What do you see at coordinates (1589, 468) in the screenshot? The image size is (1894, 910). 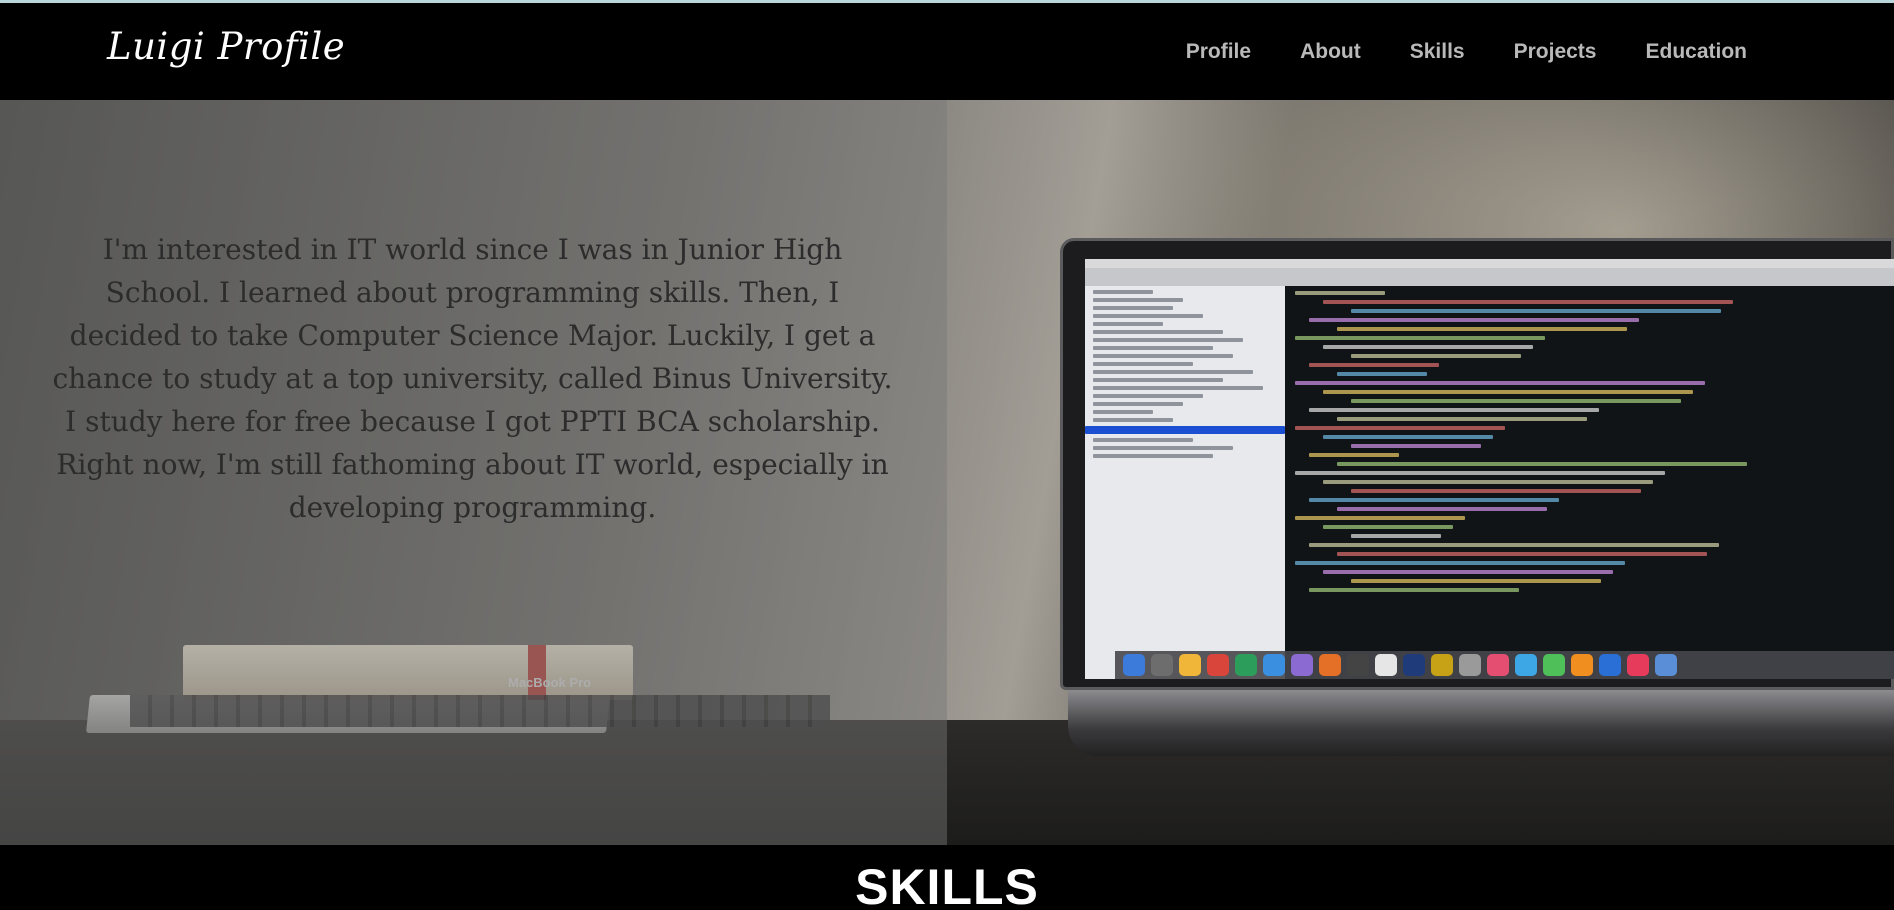 I see `screen-code-area` at bounding box center [1589, 468].